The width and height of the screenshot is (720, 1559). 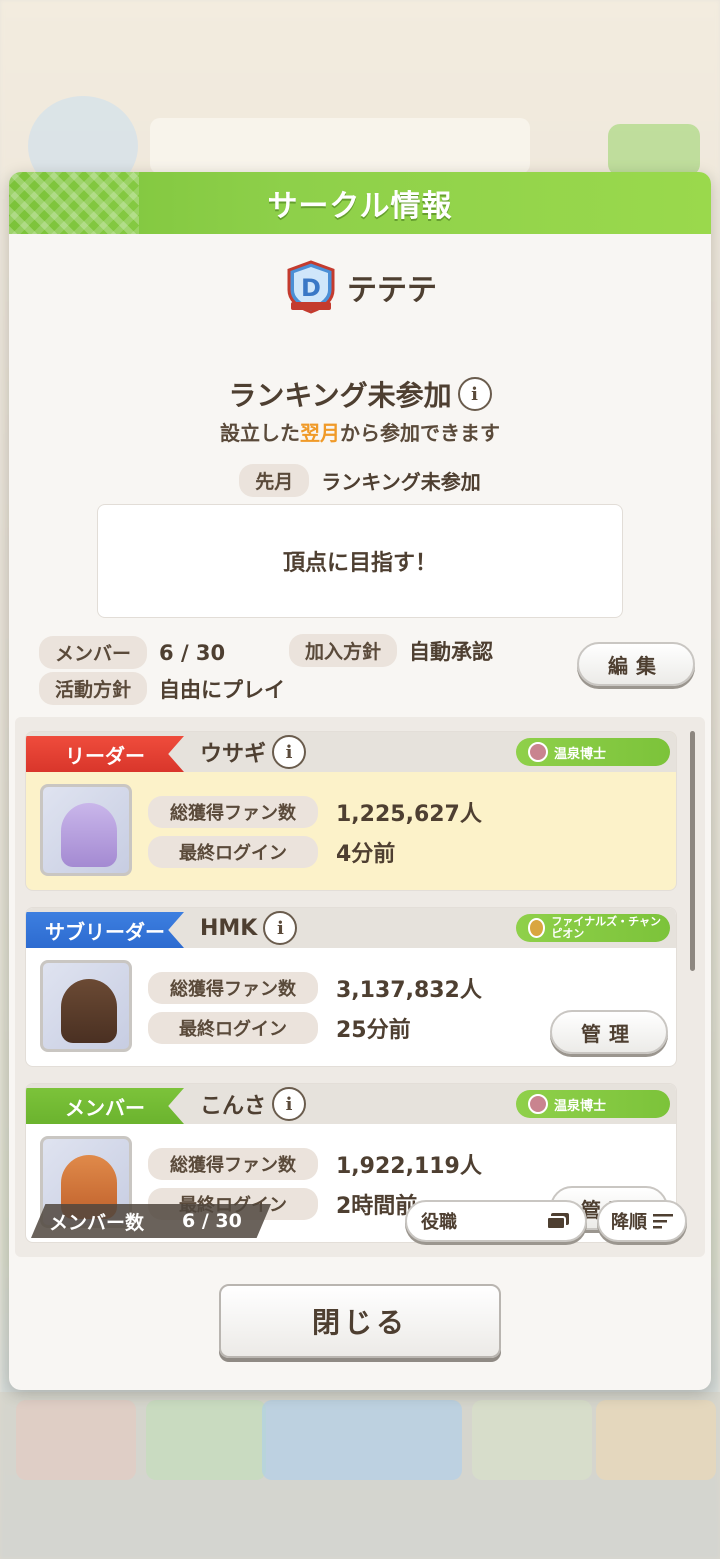 I want to click on last-login-row: 最終ログイン 25分前, so click(x=279, y=1028).